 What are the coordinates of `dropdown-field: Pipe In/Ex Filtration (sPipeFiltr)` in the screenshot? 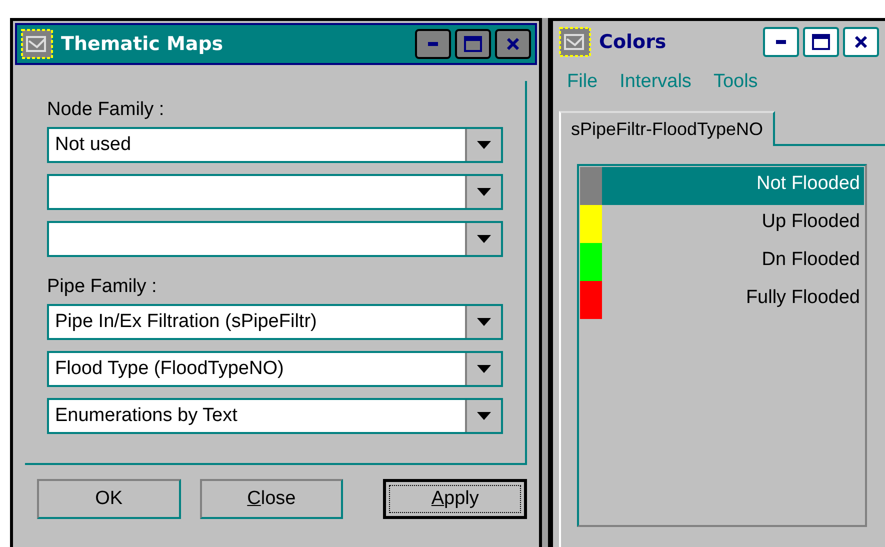 It's located at (275, 322).